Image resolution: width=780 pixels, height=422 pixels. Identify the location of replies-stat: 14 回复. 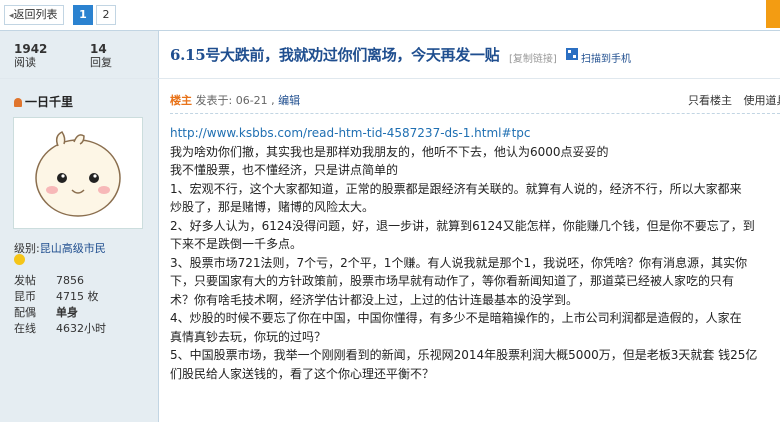
(101, 56).